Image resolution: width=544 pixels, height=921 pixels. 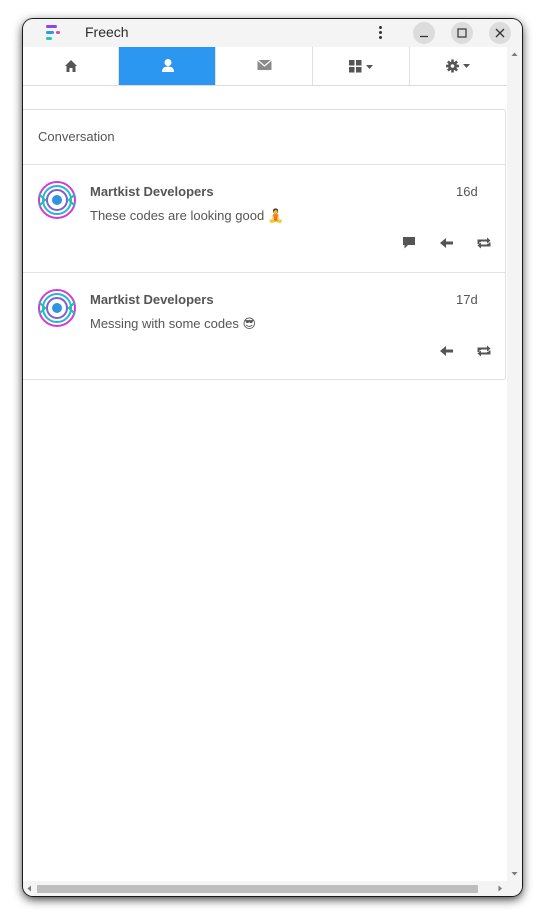 I want to click on comment-icon, so click(x=409, y=243).